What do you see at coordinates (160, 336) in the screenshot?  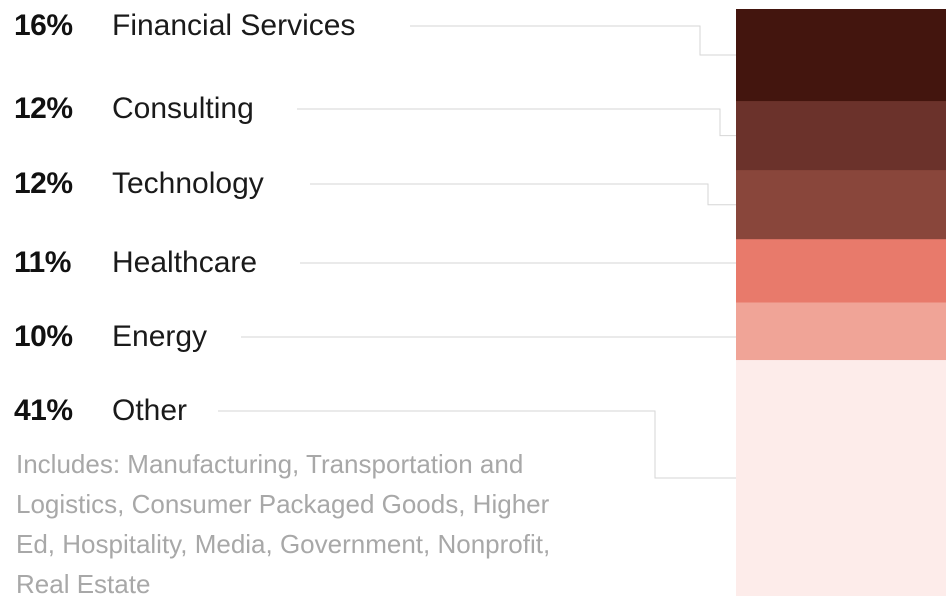 I see `label-category: Energy` at bounding box center [160, 336].